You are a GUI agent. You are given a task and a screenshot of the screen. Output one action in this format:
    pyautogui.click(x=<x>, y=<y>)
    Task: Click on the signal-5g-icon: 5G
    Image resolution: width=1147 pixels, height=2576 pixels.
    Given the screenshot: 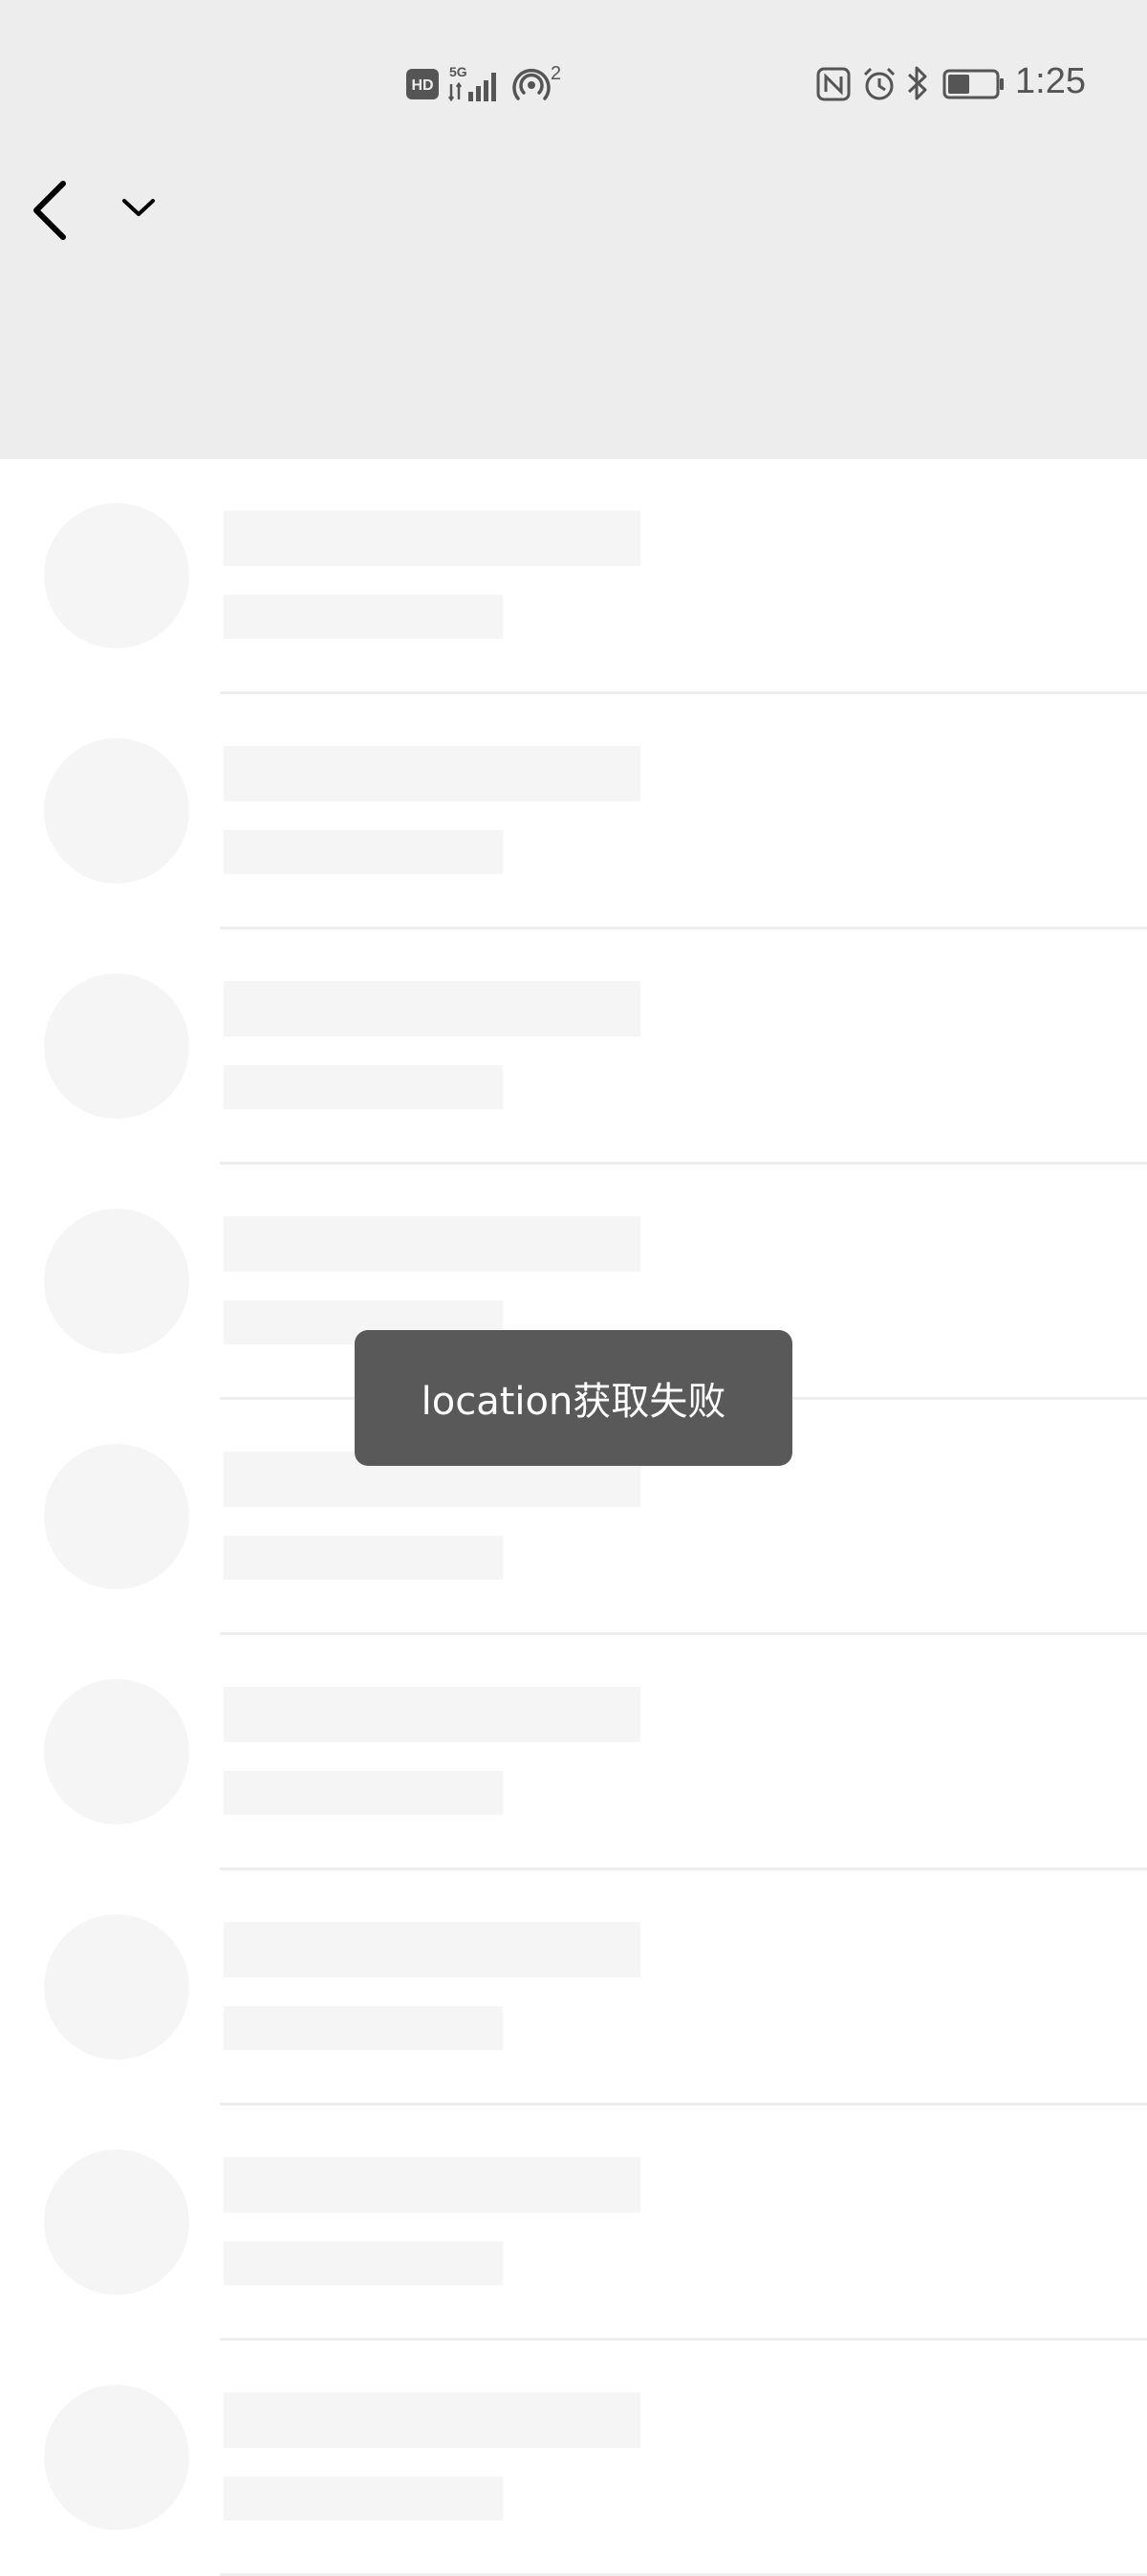 What is the action you would take?
    pyautogui.click(x=471, y=83)
    